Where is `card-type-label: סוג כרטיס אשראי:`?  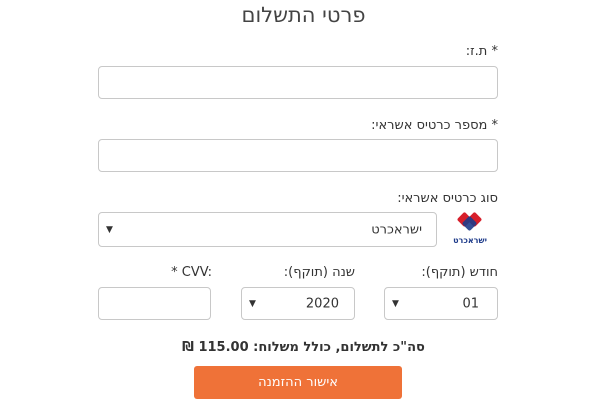
card-type-label: סוג כרטיס אשראי: is located at coordinates (447, 198).